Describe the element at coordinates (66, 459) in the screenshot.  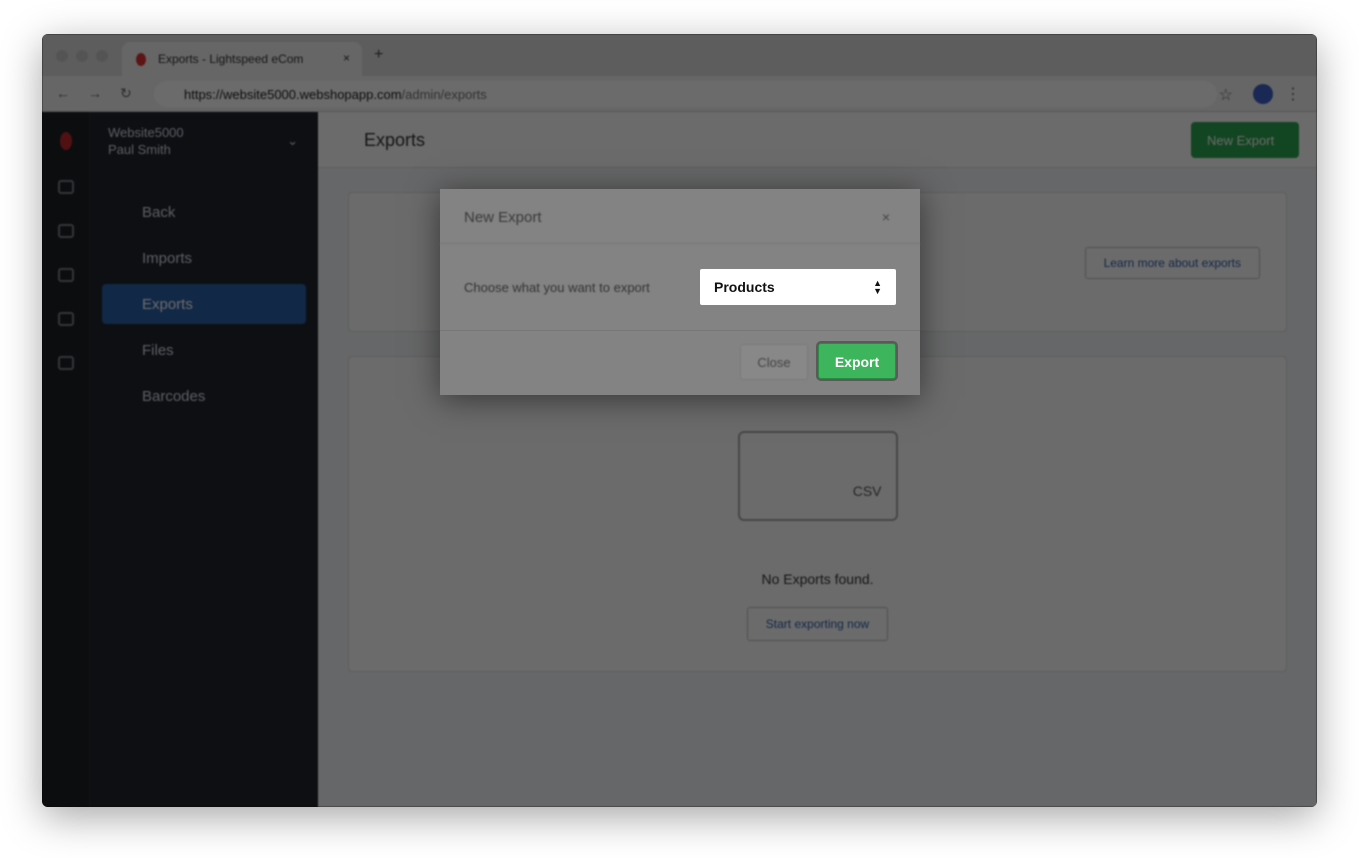
I see `icon-rail` at that location.